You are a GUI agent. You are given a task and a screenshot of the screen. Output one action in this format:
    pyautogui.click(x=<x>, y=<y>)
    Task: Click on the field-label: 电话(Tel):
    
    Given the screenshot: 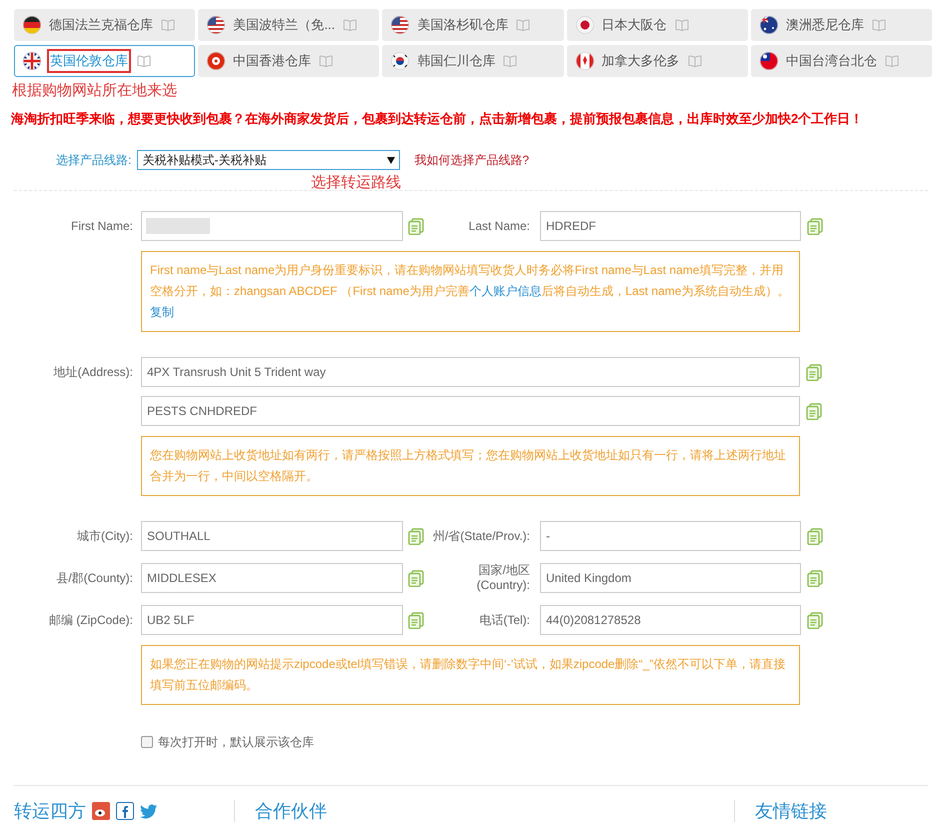 What is the action you would take?
    pyautogui.click(x=504, y=620)
    